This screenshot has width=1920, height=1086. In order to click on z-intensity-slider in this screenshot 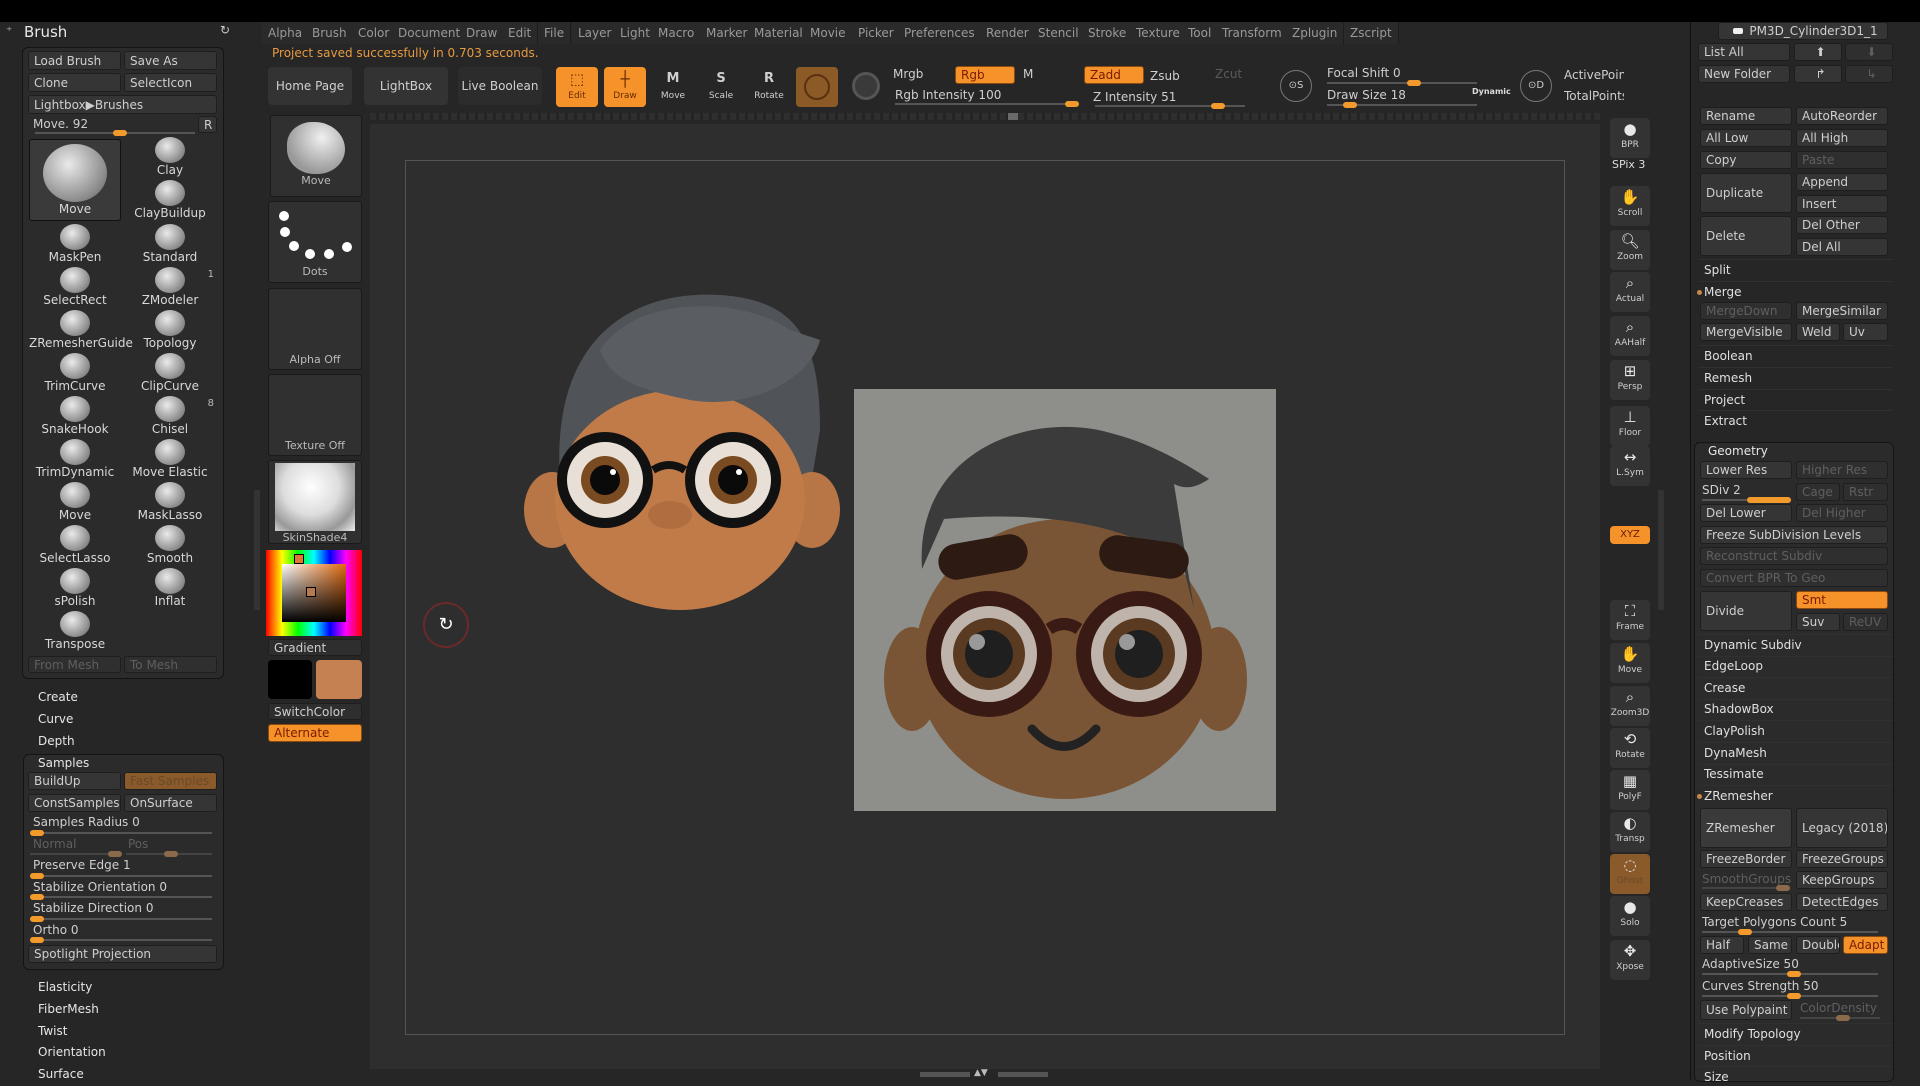, I will do `click(1170, 106)`.